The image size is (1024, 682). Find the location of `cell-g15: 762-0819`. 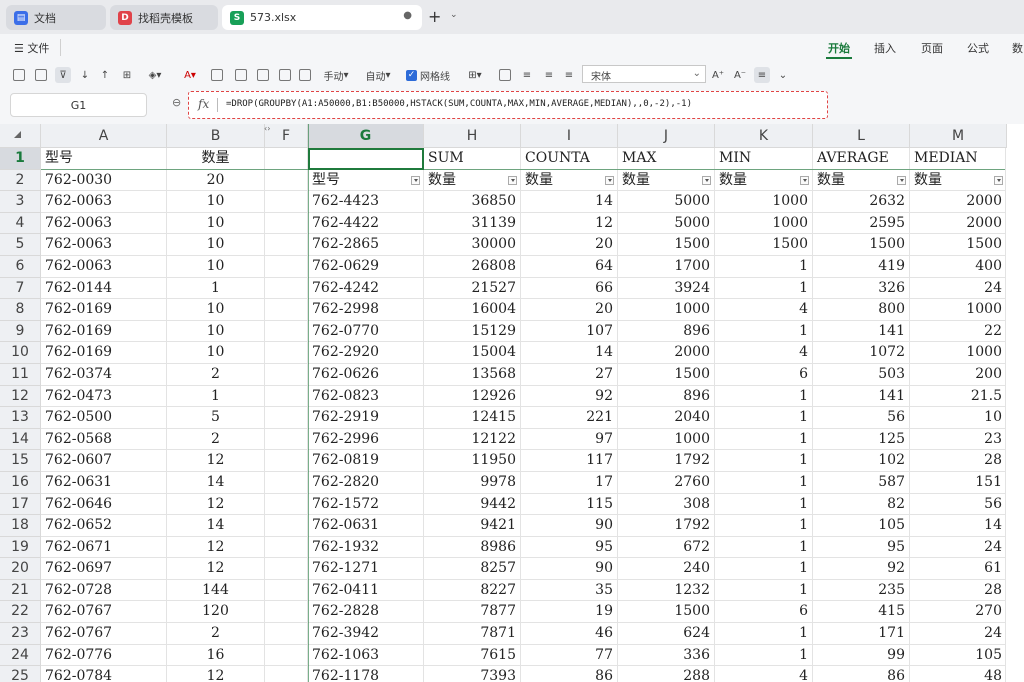

cell-g15: 762-0819 is located at coordinates (366, 461).